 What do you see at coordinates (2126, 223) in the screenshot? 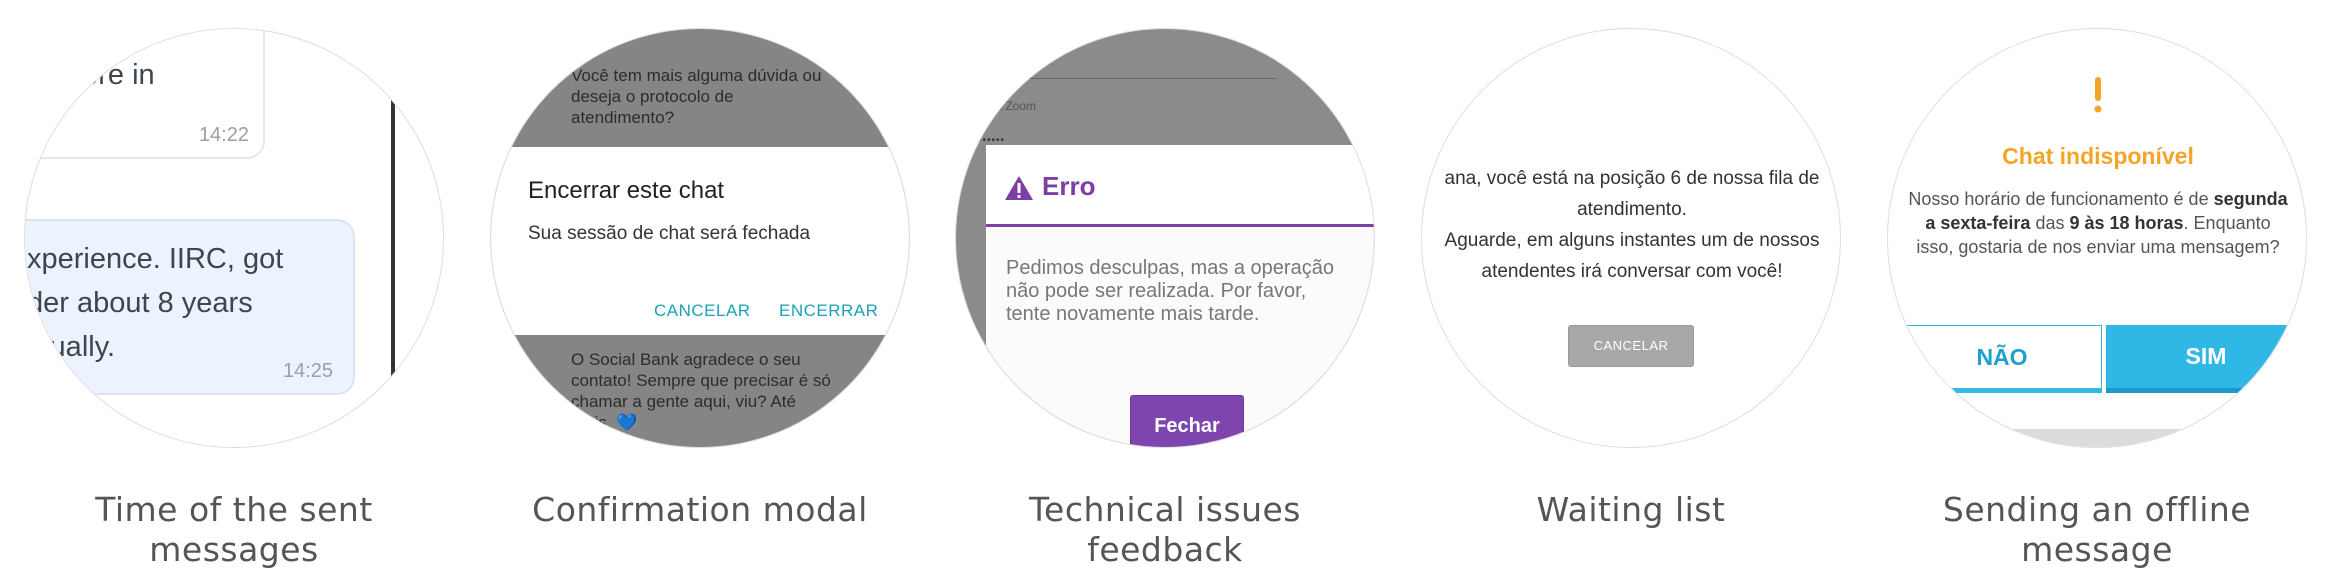
I see `message-hours: 9 às 18 horas` at bounding box center [2126, 223].